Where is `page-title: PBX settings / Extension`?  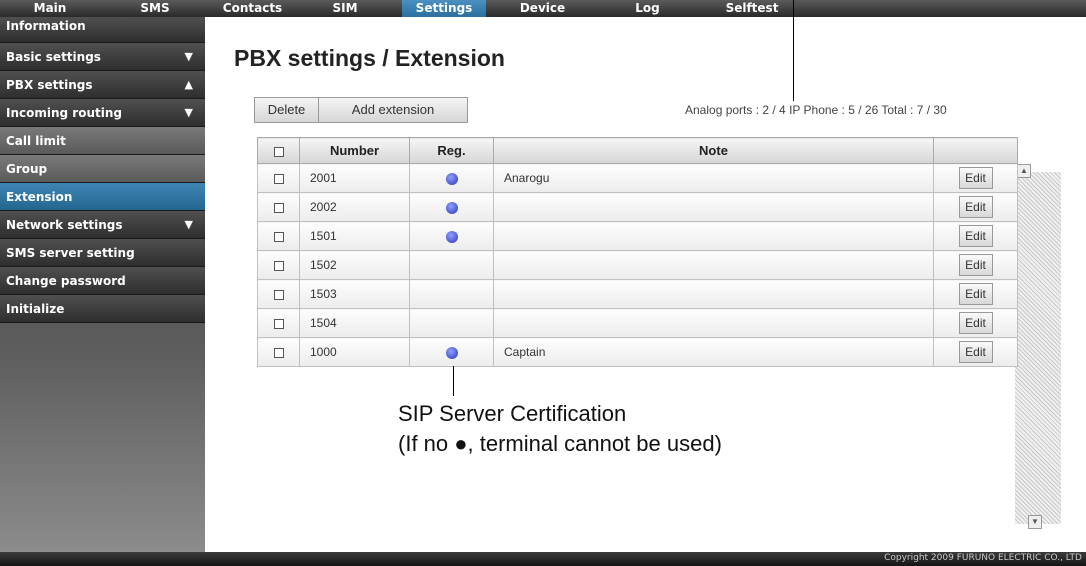
page-title: PBX settings / Extension is located at coordinates (369, 58).